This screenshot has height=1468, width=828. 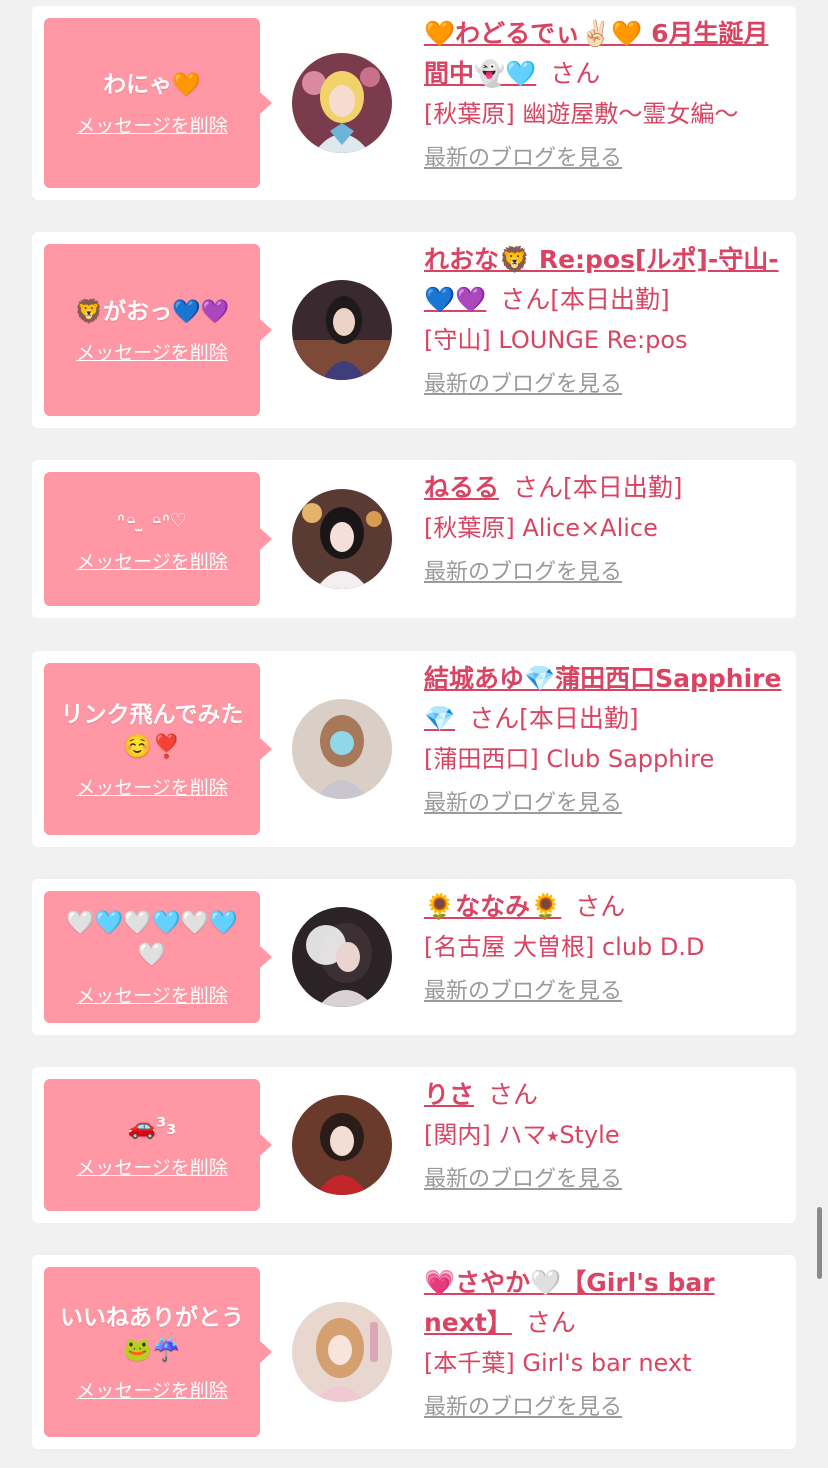 I want to click on message-bubble: 🤍🩵🤍🩵🤍🩵🤍 メッセージを削除, so click(x=158, y=957).